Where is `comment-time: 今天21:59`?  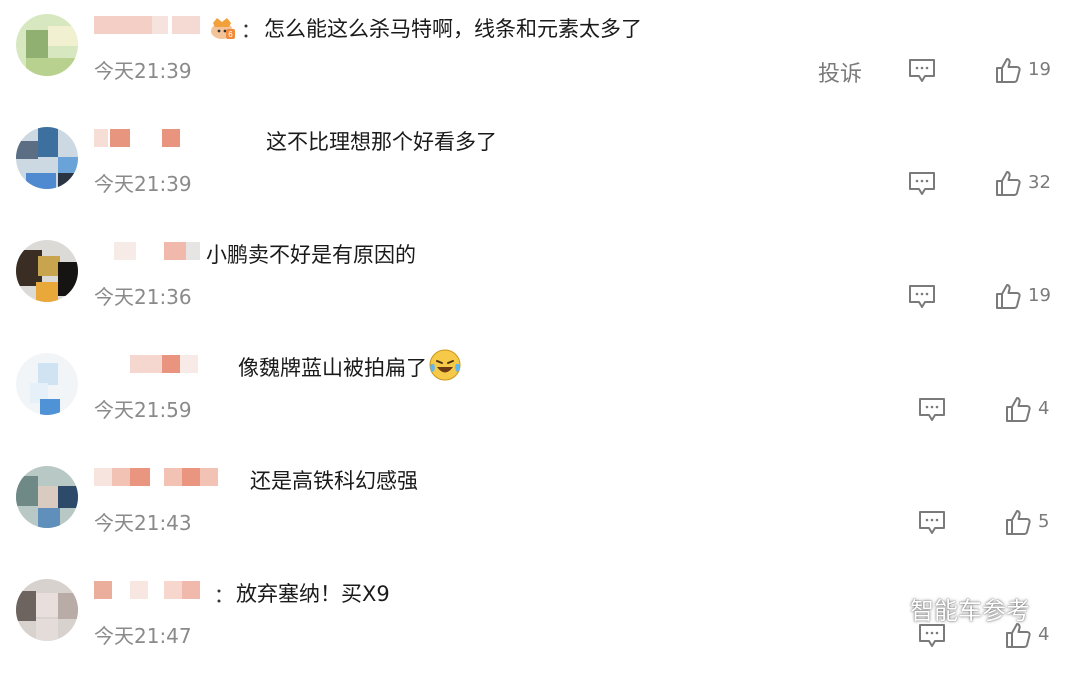
comment-time: 今天21:59 is located at coordinates (143, 410).